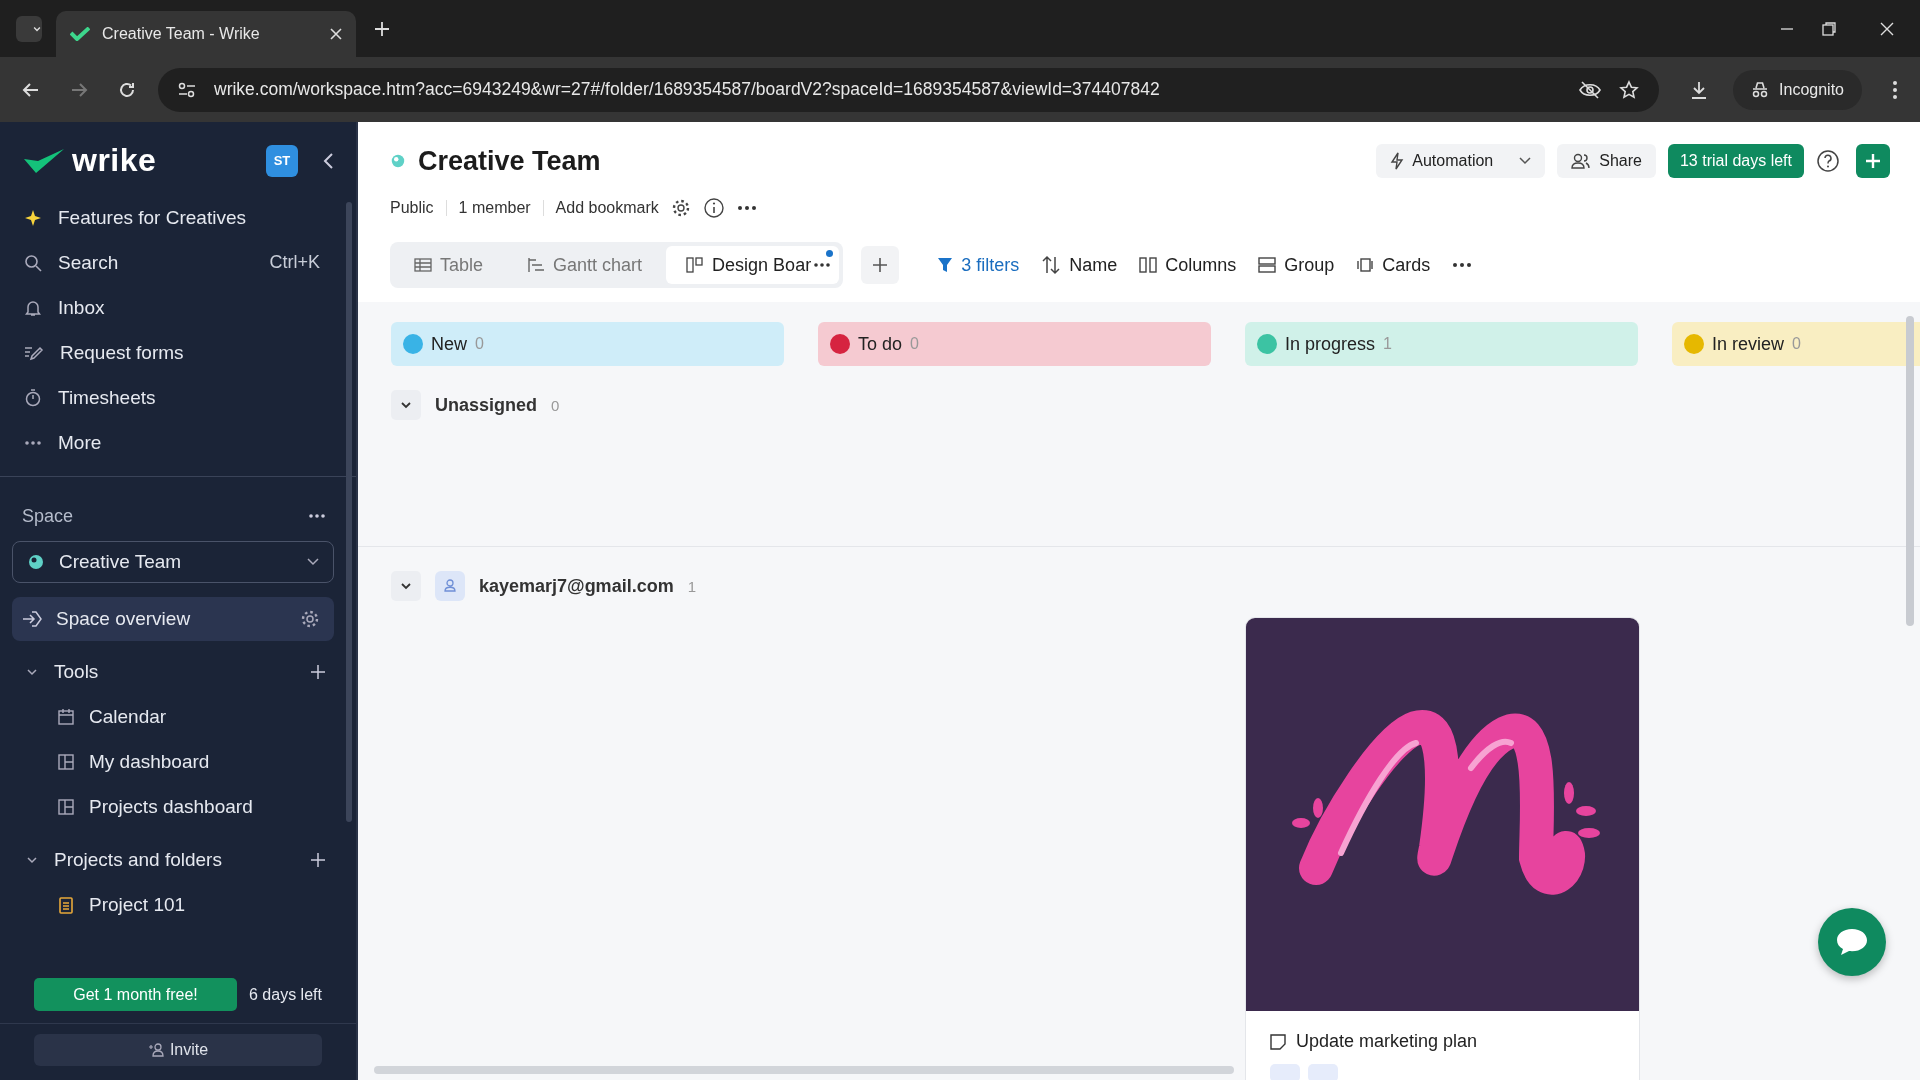 The width and height of the screenshot is (1920, 1080). What do you see at coordinates (1296, 265) in the screenshot?
I see `toolbar-button: Group` at bounding box center [1296, 265].